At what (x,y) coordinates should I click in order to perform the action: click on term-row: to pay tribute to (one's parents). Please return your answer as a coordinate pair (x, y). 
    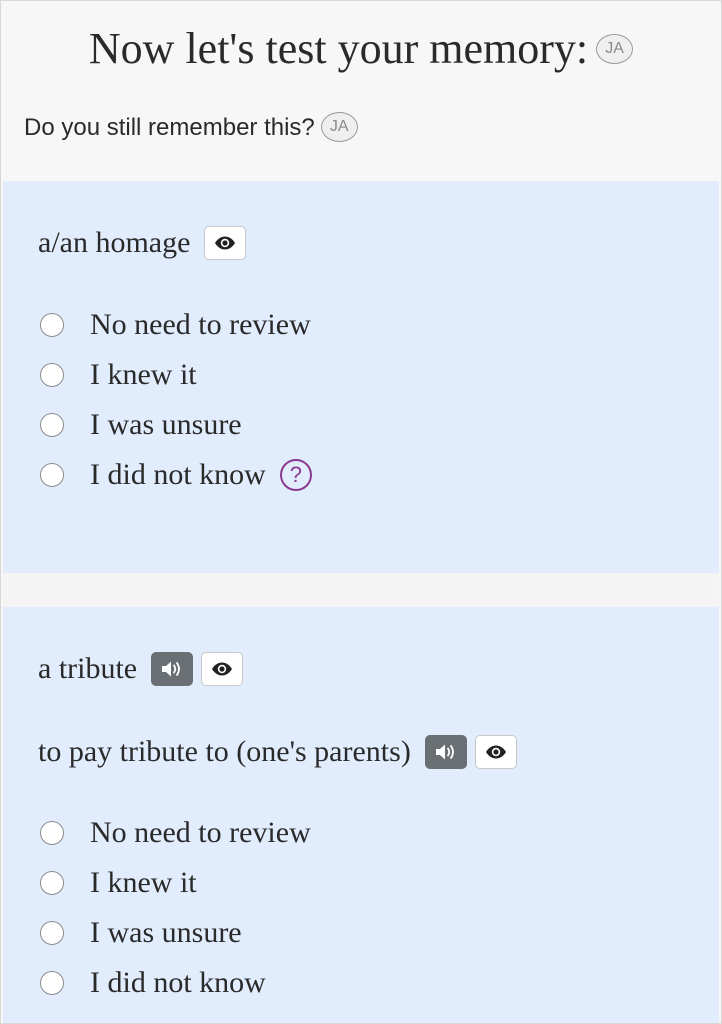
    Looking at the image, I should click on (277, 752).